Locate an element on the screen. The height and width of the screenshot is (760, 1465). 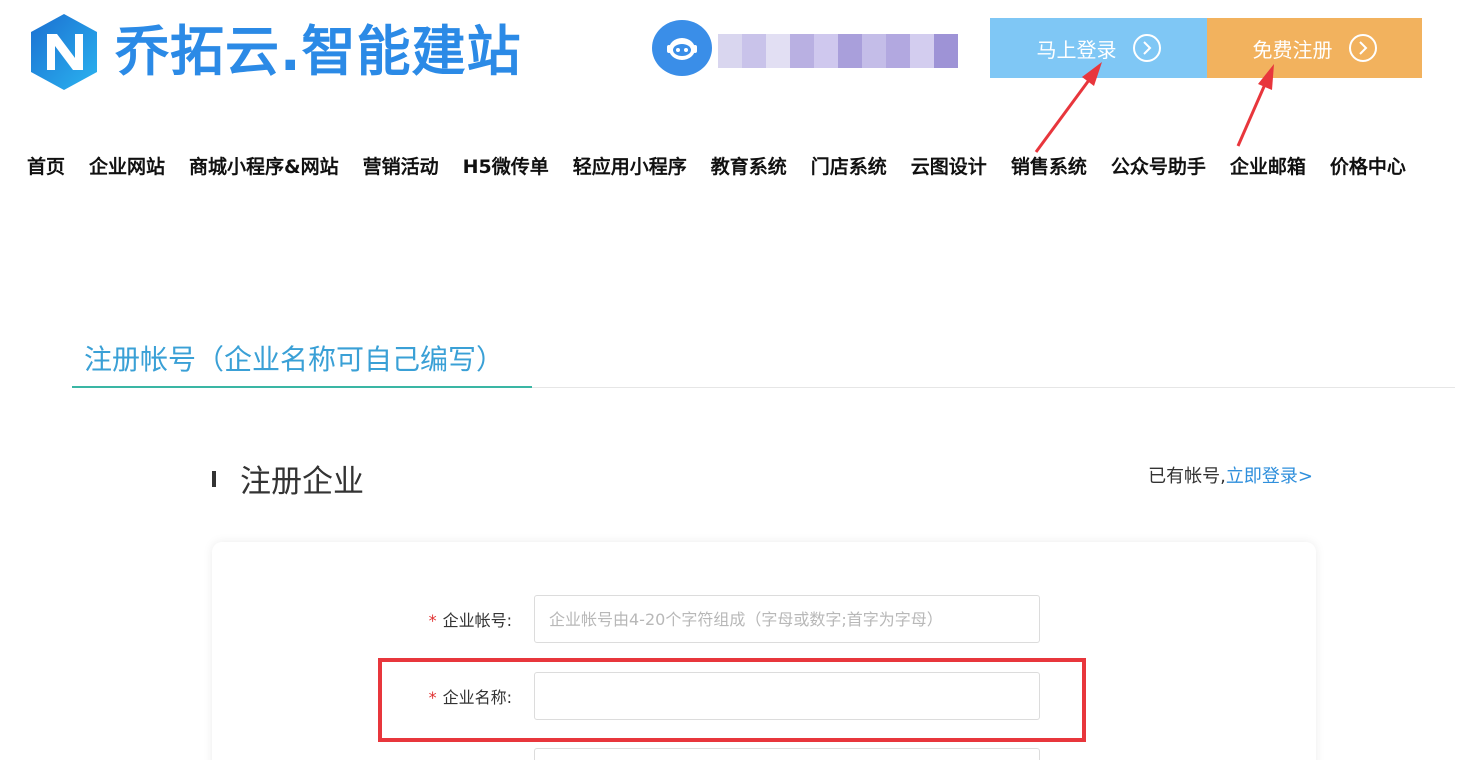
nav-item-enterprise-website: 企业网站 is located at coordinates (127, 165).